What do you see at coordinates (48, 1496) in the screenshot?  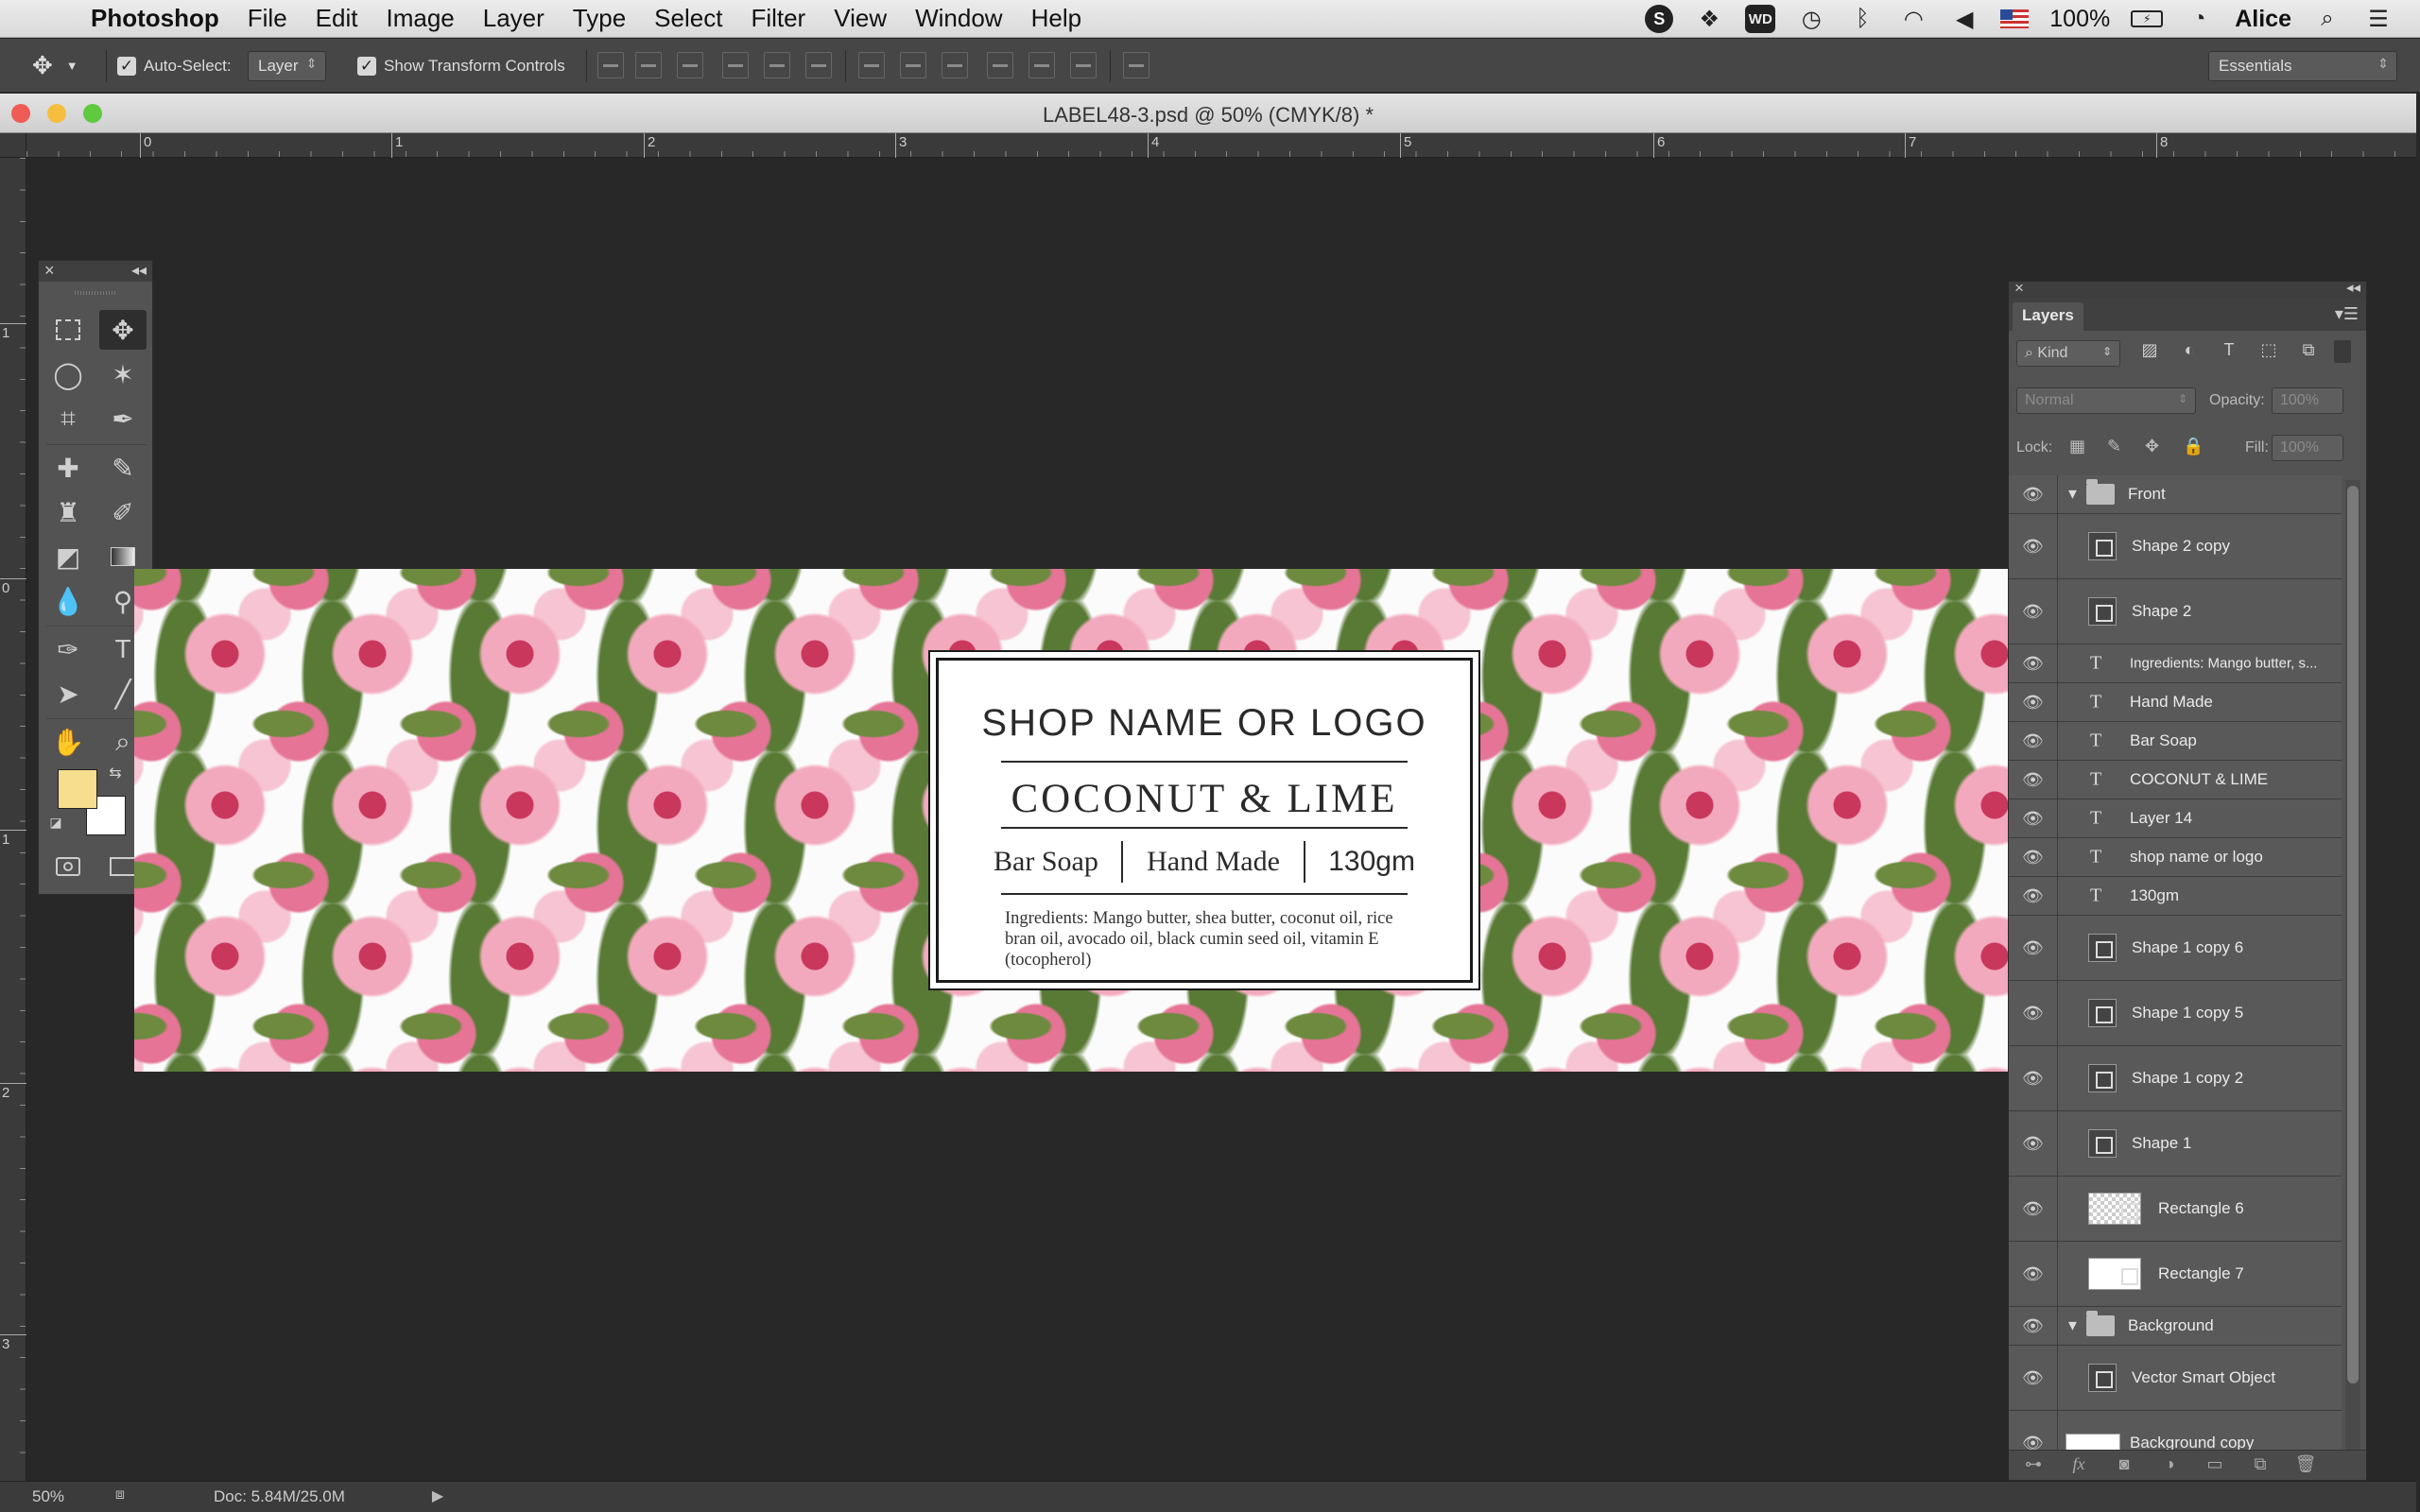 I see `zoom-level-field: 50%` at bounding box center [48, 1496].